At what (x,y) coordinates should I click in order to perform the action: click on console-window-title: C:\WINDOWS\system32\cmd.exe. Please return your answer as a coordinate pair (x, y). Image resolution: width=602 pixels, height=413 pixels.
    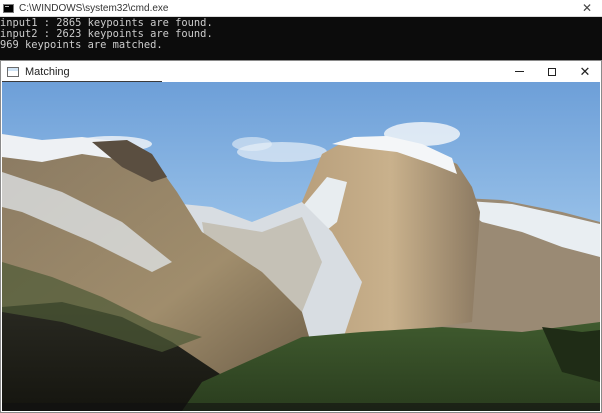
    Looking at the image, I should click on (94, 8).